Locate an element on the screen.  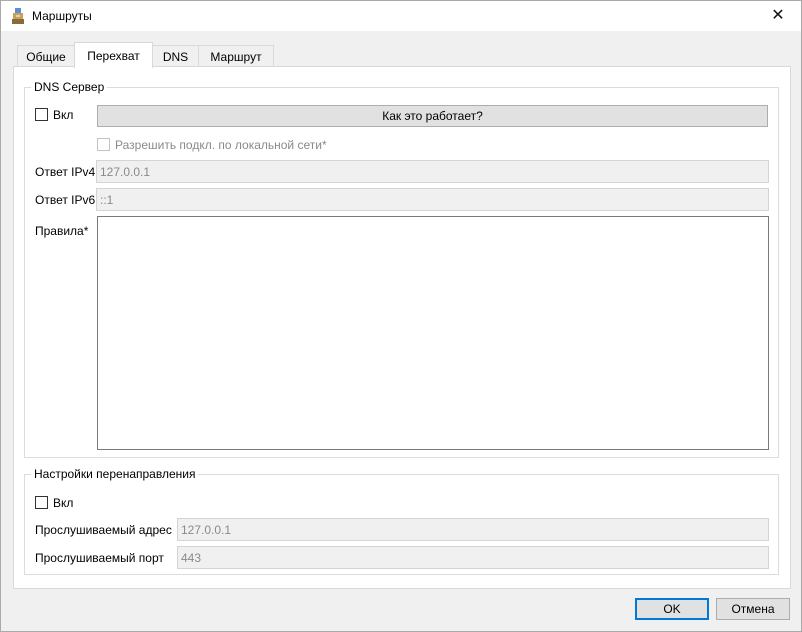
dns-enable-checkbox is located at coordinates (41, 114).